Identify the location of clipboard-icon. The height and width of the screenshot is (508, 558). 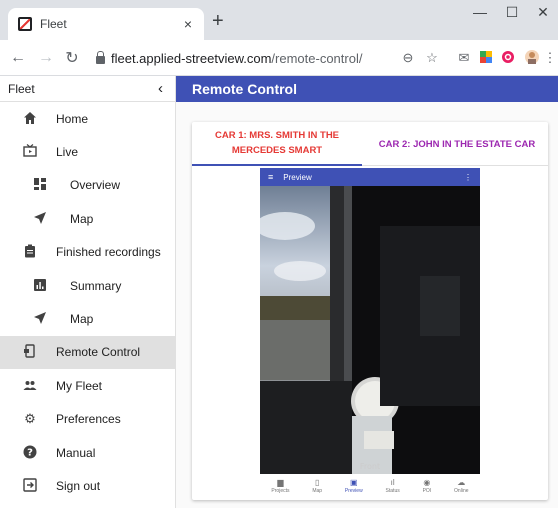
(30, 252).